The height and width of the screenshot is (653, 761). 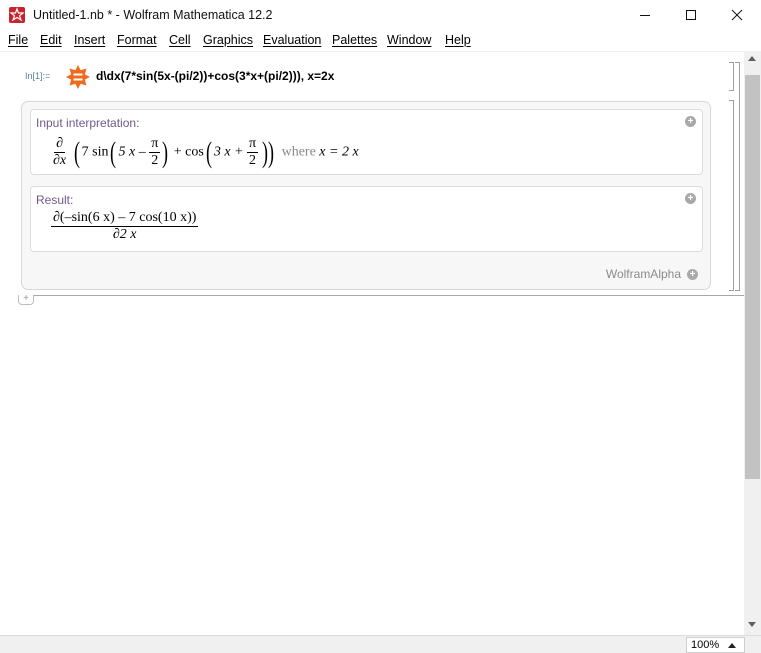 I want to click on vertical-scrollbar, so click(x=752, y=343).